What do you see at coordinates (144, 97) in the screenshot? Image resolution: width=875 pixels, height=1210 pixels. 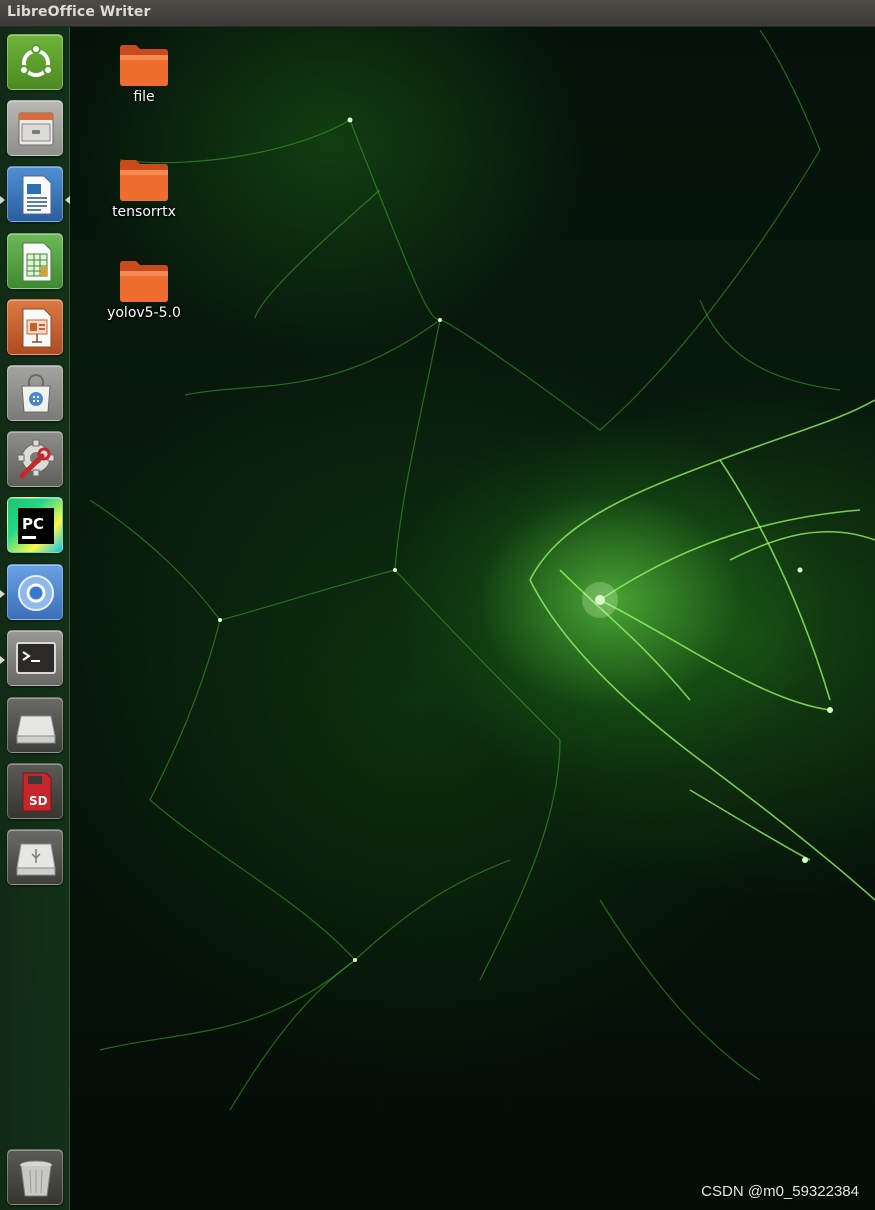 I see `desktop-icon-label: file` at bounding box center [144, 97].